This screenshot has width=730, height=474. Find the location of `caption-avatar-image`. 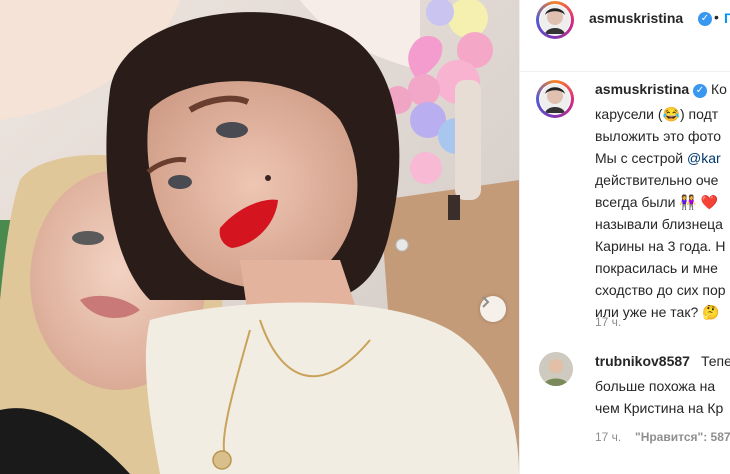

caption-avatar-image is located at coordinates (555, 99).